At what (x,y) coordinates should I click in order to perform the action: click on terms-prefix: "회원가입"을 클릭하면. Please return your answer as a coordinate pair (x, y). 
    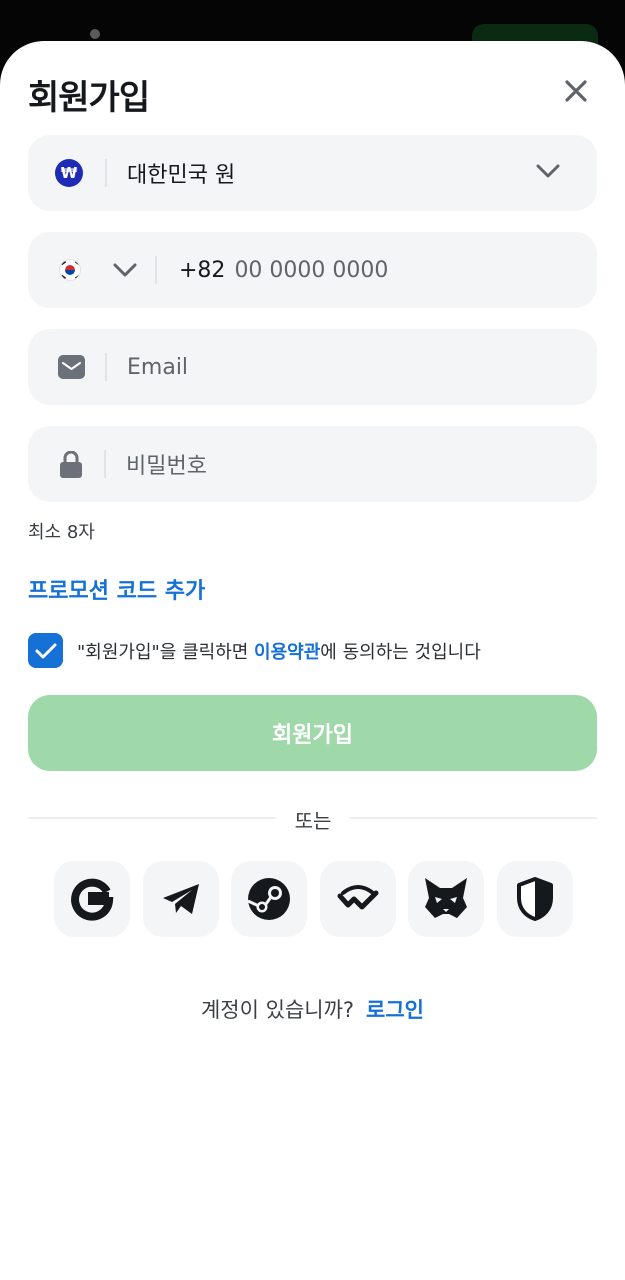
    Looking at the image, I should click on (166, 652).